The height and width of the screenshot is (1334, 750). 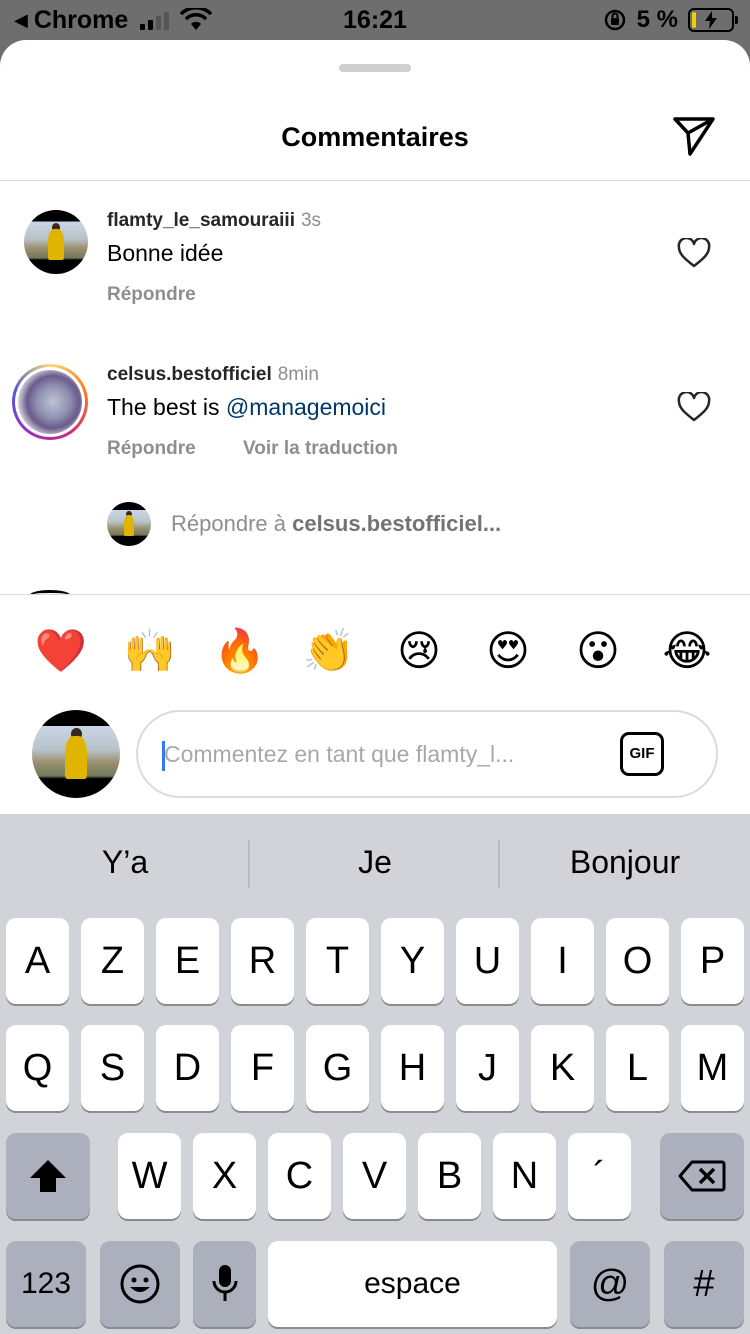 What do you see at coordinates (150, 651) in the screenshot?
I see `emoji-raised-hands: 🙌` at bounding box center [150, 651].